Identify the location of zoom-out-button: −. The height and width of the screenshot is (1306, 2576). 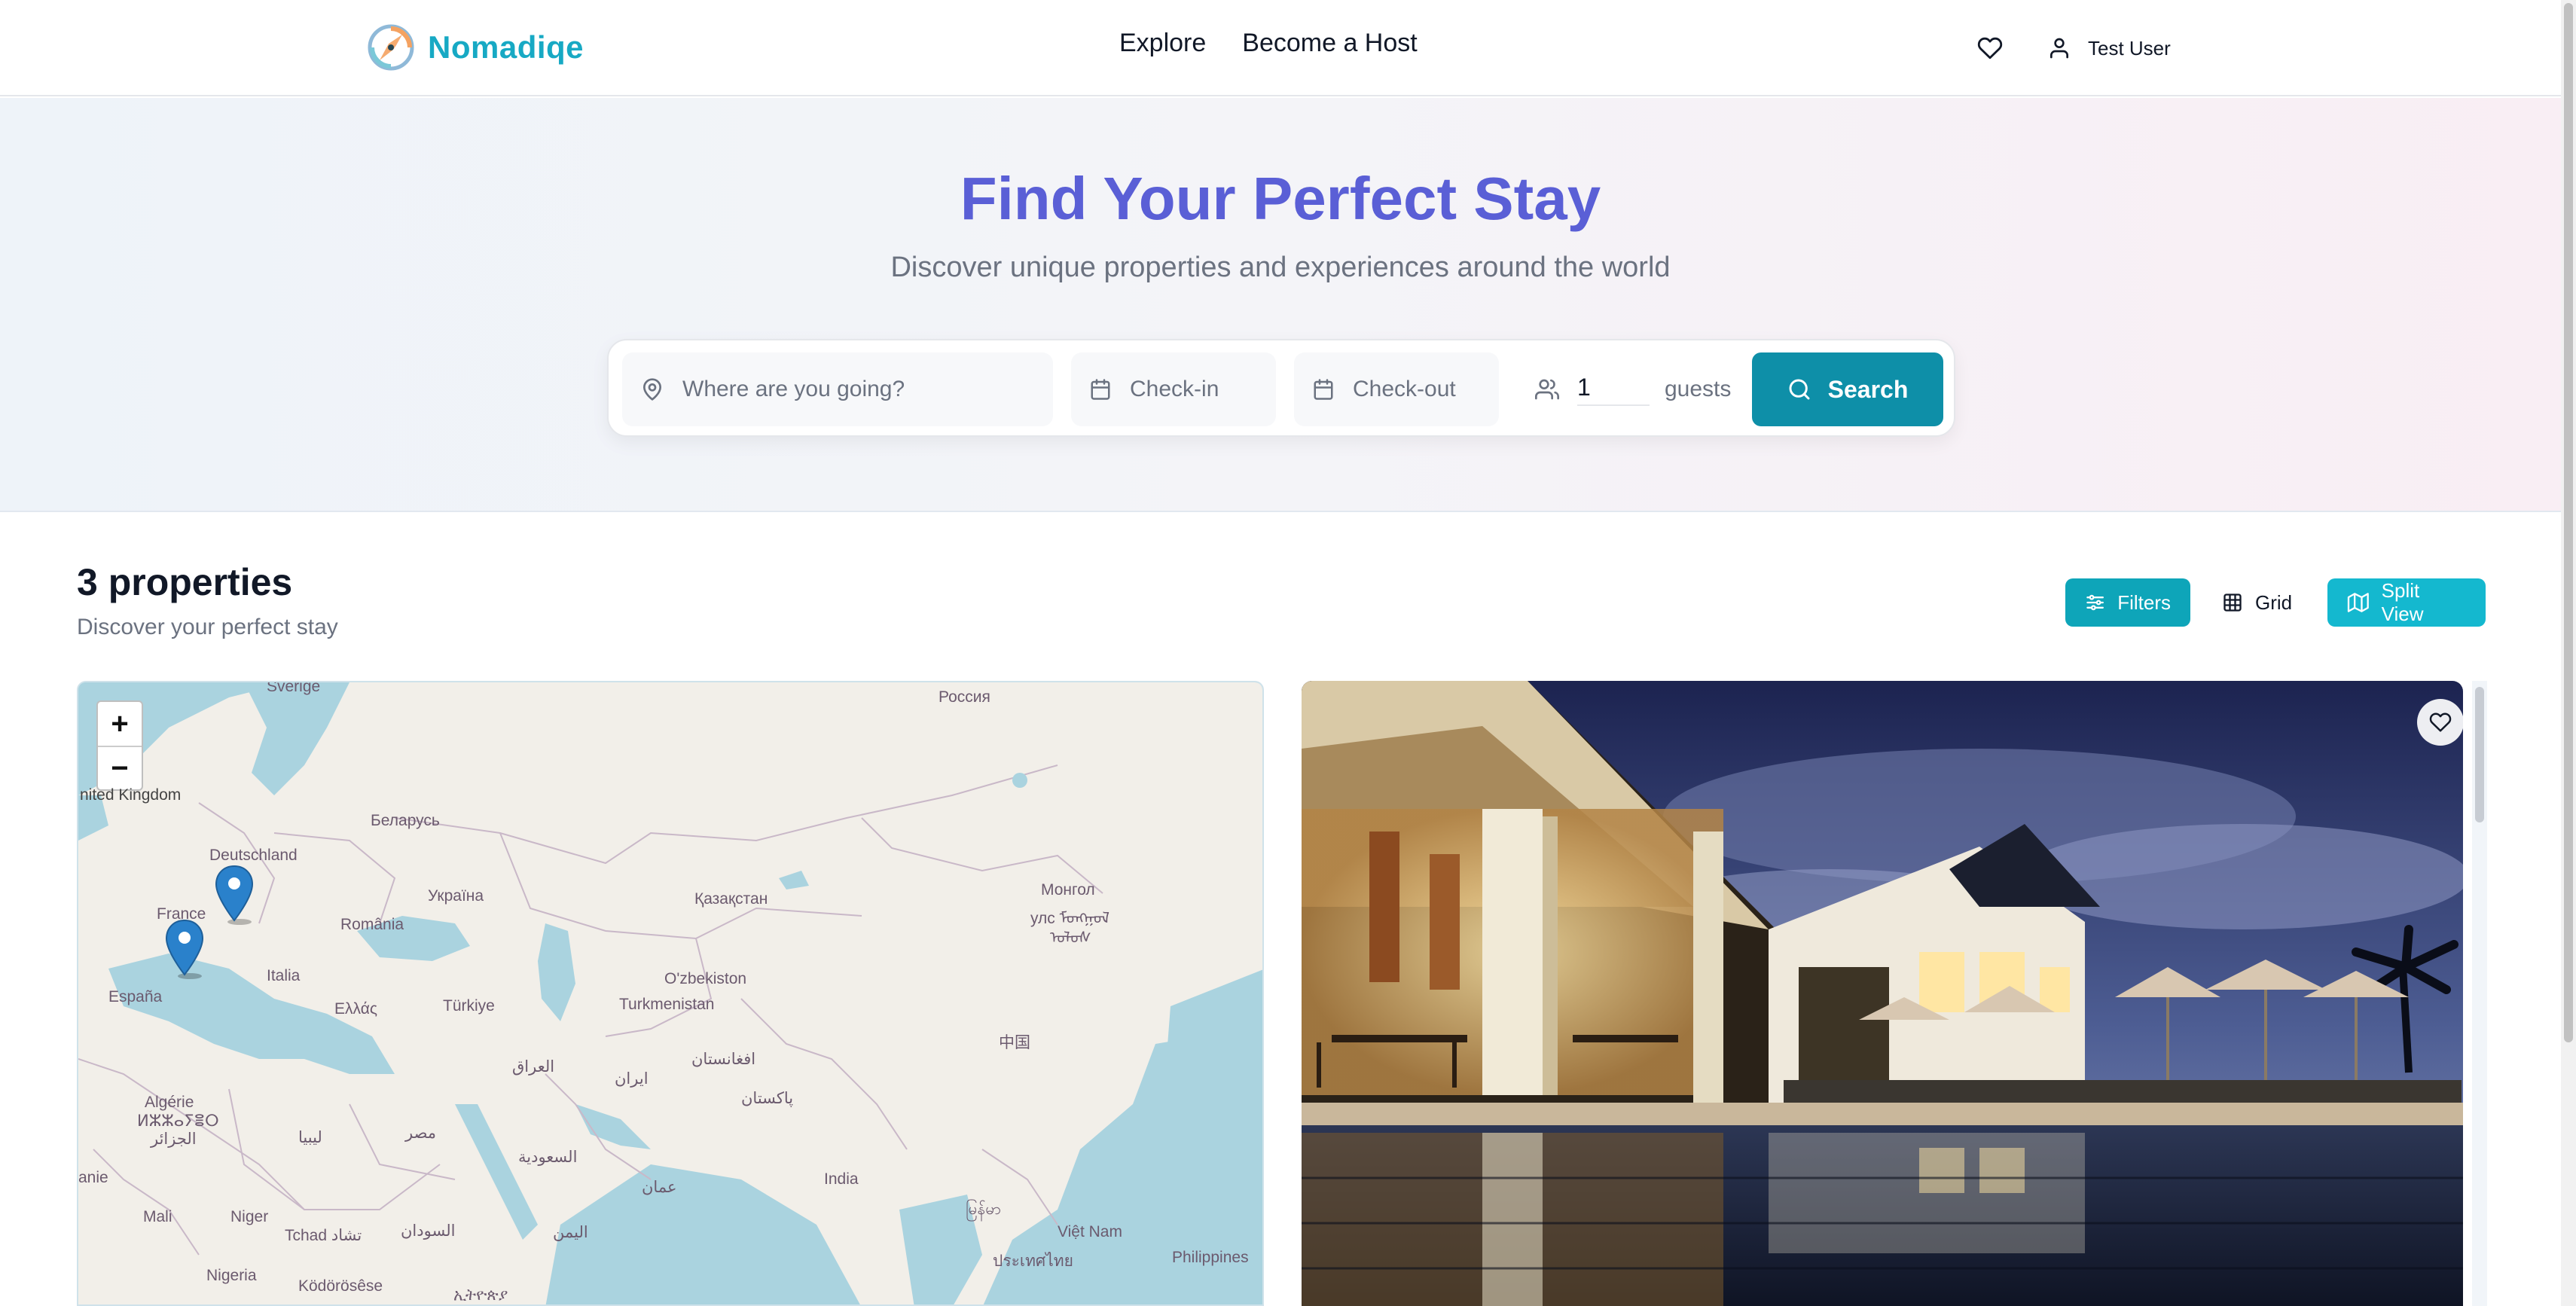
(120, 767).